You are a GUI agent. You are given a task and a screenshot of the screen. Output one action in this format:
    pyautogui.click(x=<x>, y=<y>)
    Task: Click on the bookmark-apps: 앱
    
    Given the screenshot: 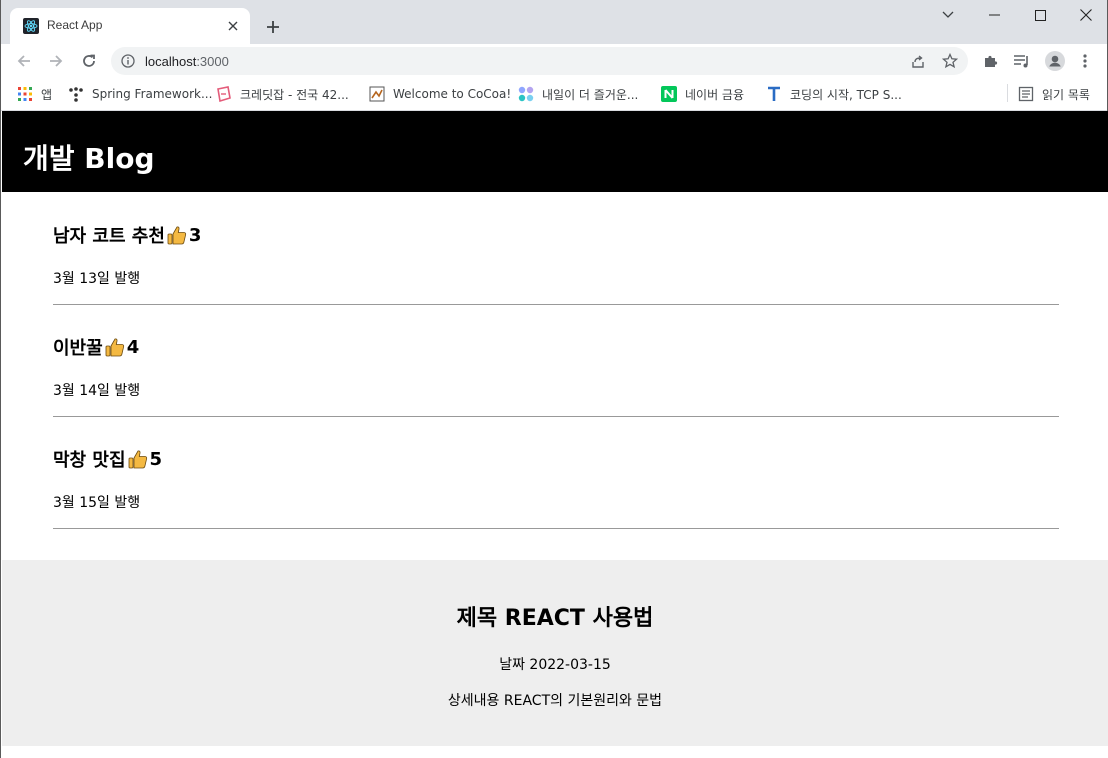 What is the action you would take?
    pyautogui.click(x=34, y=94)
    